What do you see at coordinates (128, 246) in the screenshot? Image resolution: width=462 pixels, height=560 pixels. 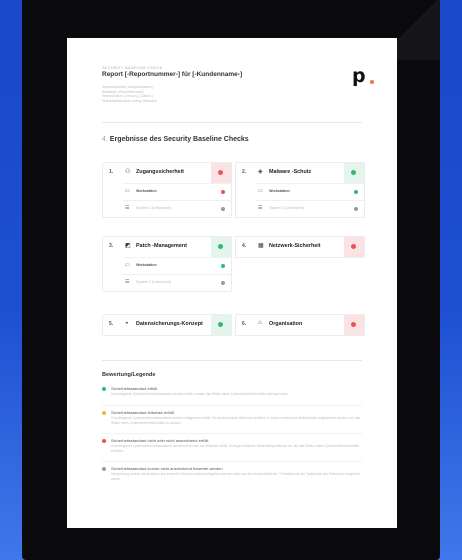 I see `patch-icon: ◩` at bounding box center [128, 246].